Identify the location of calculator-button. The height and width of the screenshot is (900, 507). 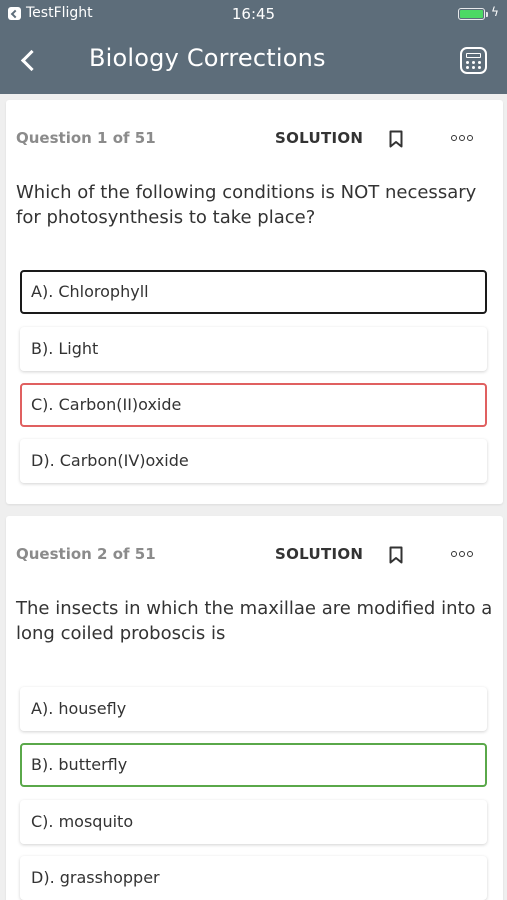
(473, 60).